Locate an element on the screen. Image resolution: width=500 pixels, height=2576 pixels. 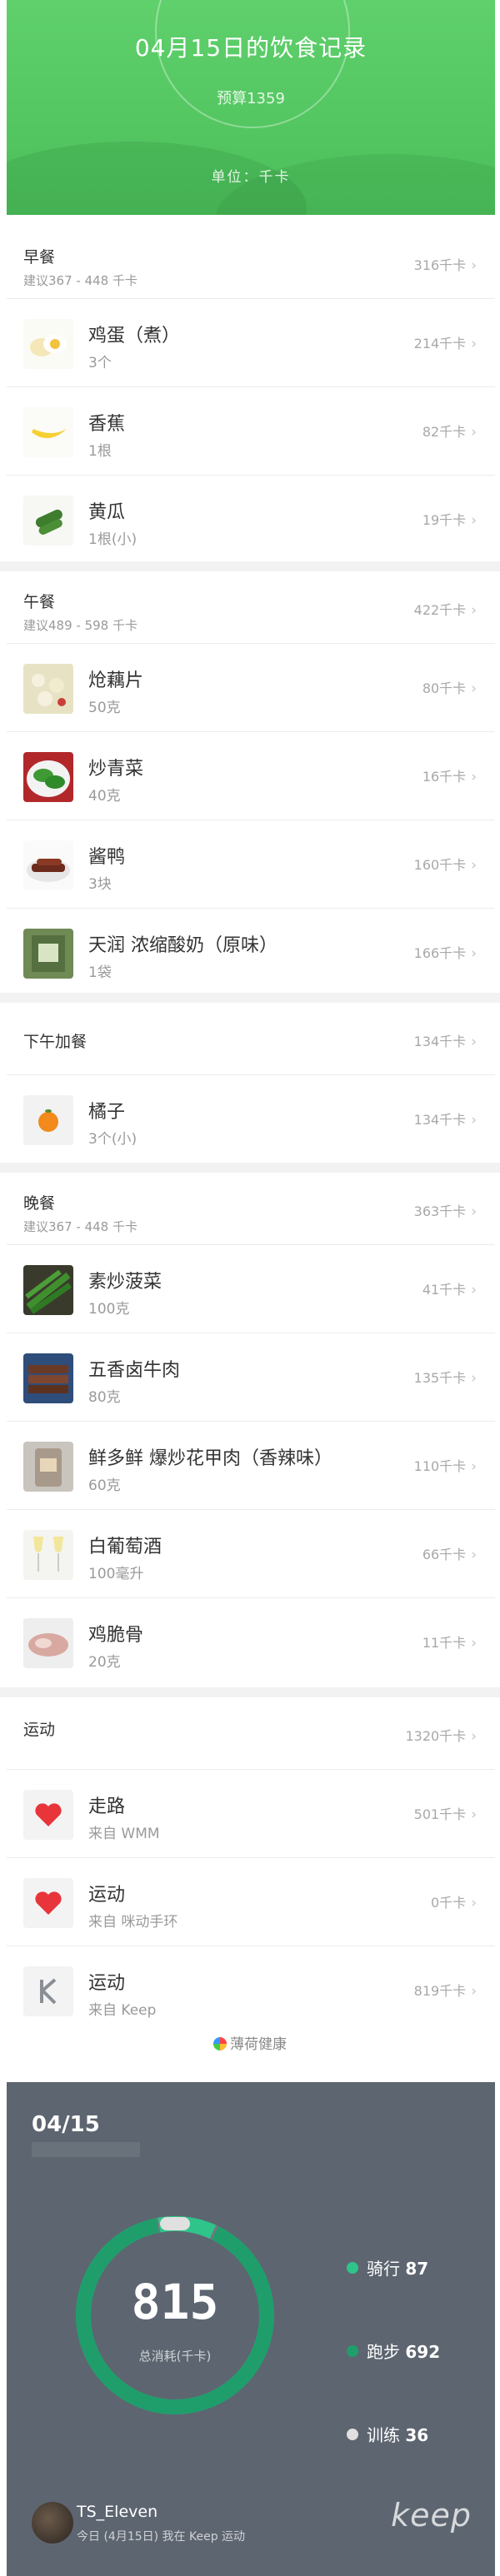
brand-footer: 薄荷健康 is located at coordinates (250, 2042).